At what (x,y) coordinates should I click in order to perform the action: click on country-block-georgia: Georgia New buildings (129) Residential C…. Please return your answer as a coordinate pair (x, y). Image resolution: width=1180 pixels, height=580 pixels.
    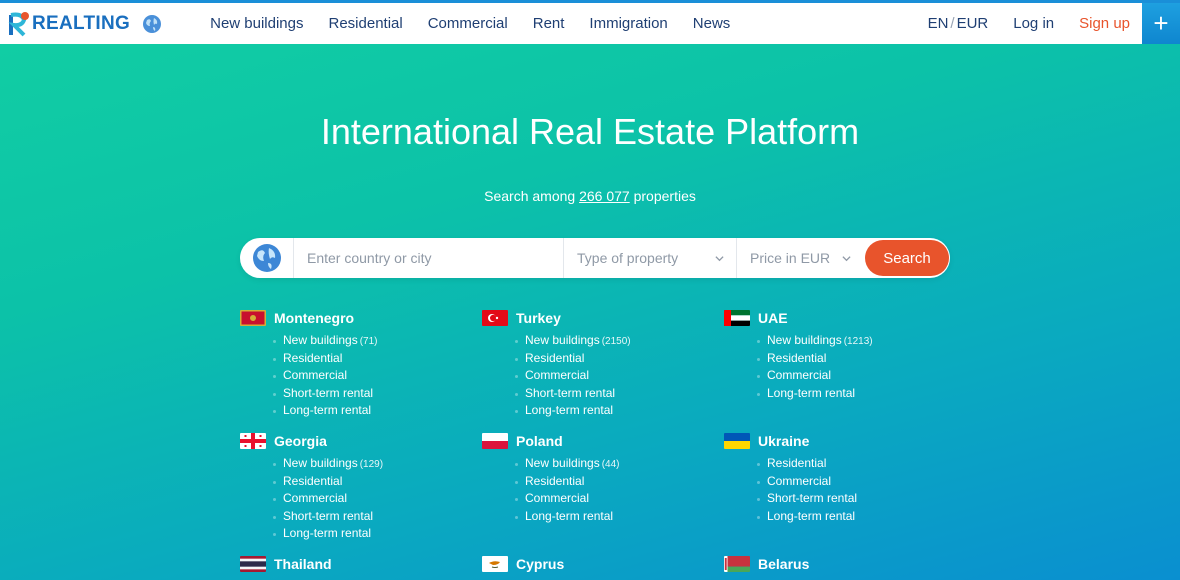
    Looking at the image, I should click on (355, 487).